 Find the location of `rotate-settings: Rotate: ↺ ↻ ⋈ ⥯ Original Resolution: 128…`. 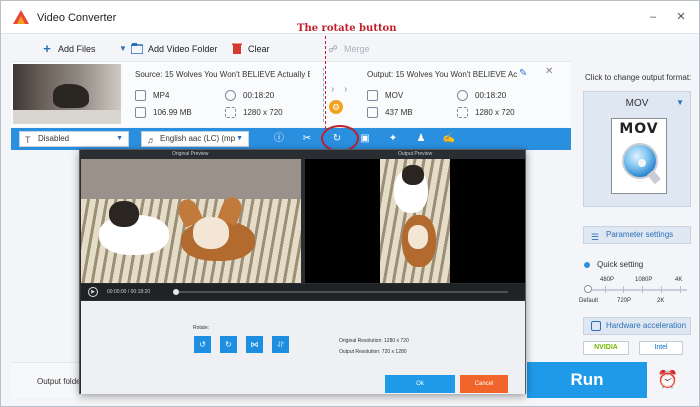

rotate-settings: Rotate: ↺ ↻ ⋈ ⥯ Original Resolution: 128… is located at coordinates (303, 347).